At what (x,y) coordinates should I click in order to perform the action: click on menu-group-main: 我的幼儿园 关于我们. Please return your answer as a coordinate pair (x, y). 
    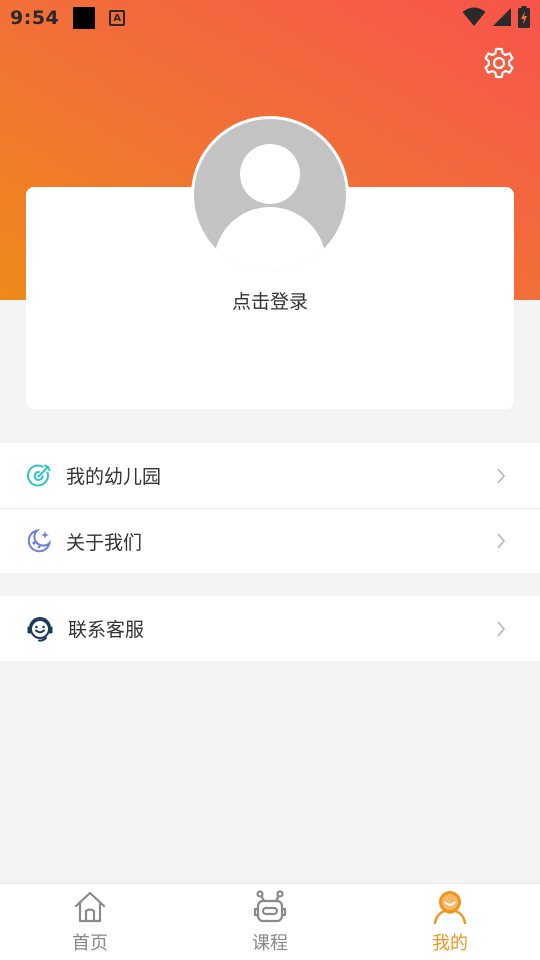
    Looking at the image, I should click on (270, 508).